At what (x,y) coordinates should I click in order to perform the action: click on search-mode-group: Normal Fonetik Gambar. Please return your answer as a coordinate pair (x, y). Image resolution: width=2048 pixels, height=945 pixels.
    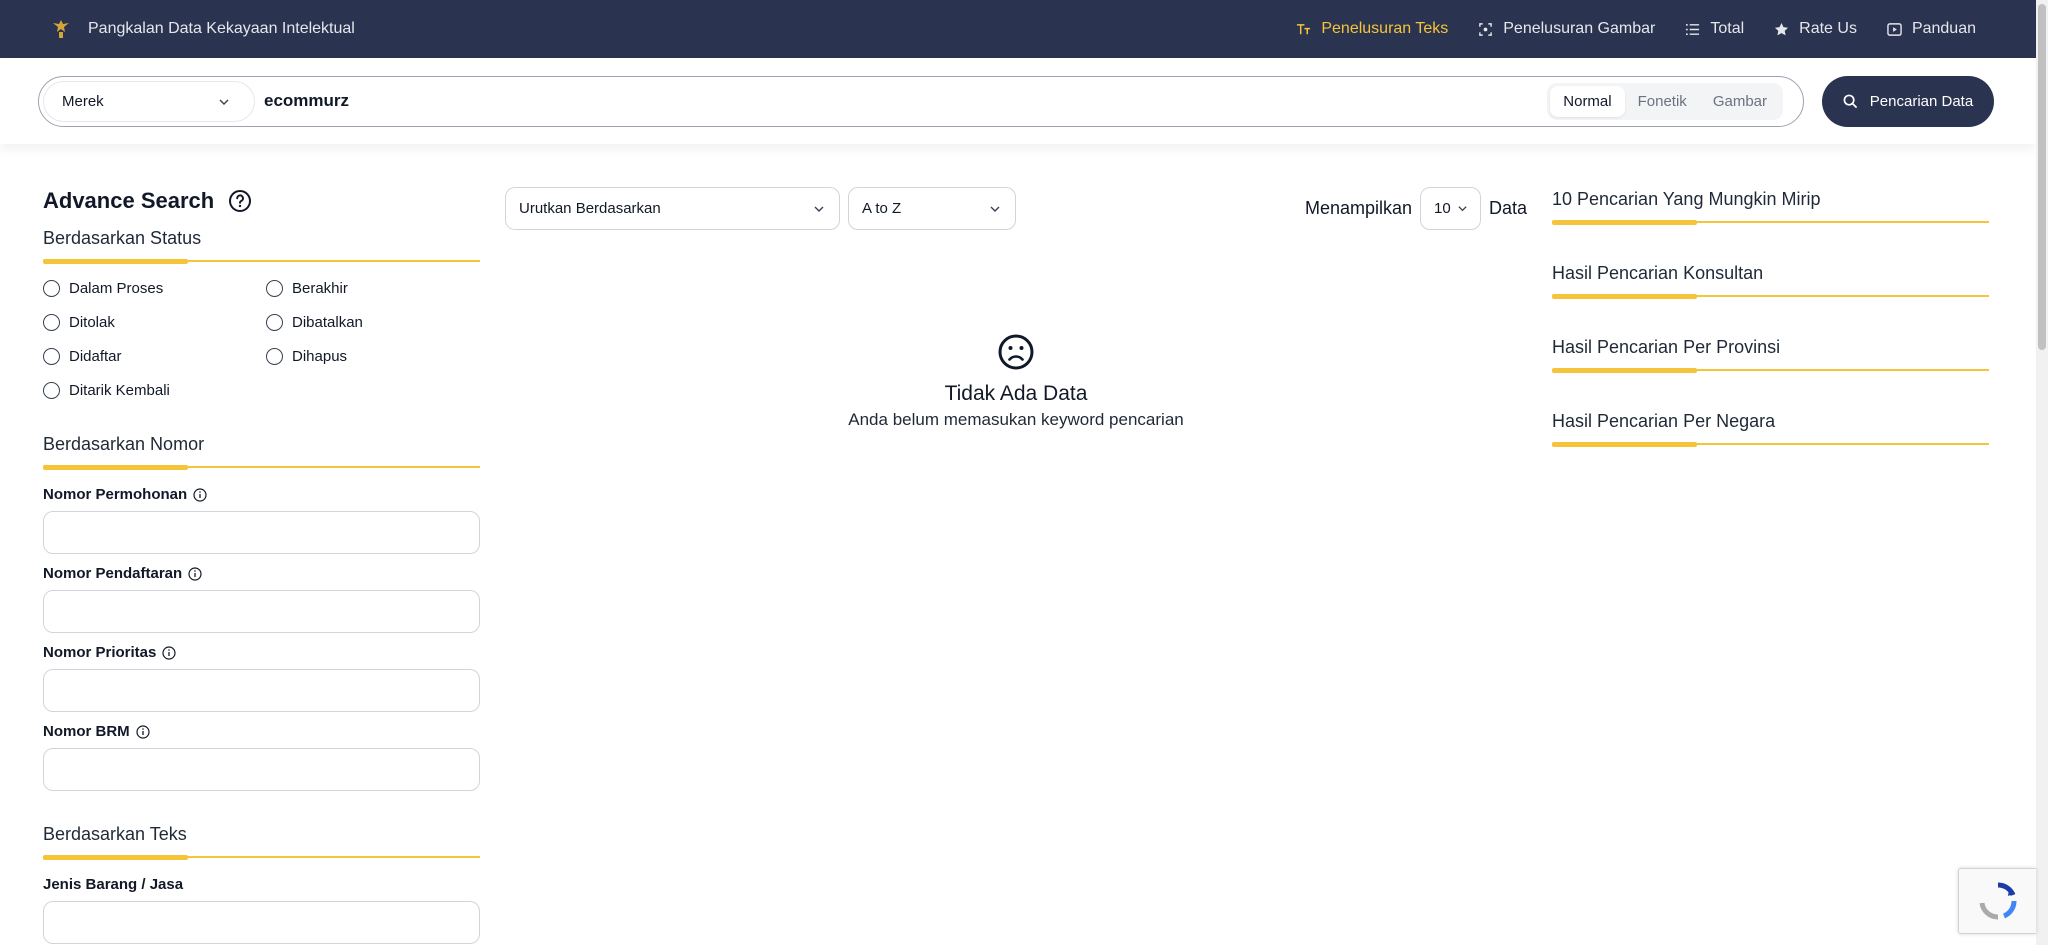
    Looking at the image, I should click on (1665, 101).